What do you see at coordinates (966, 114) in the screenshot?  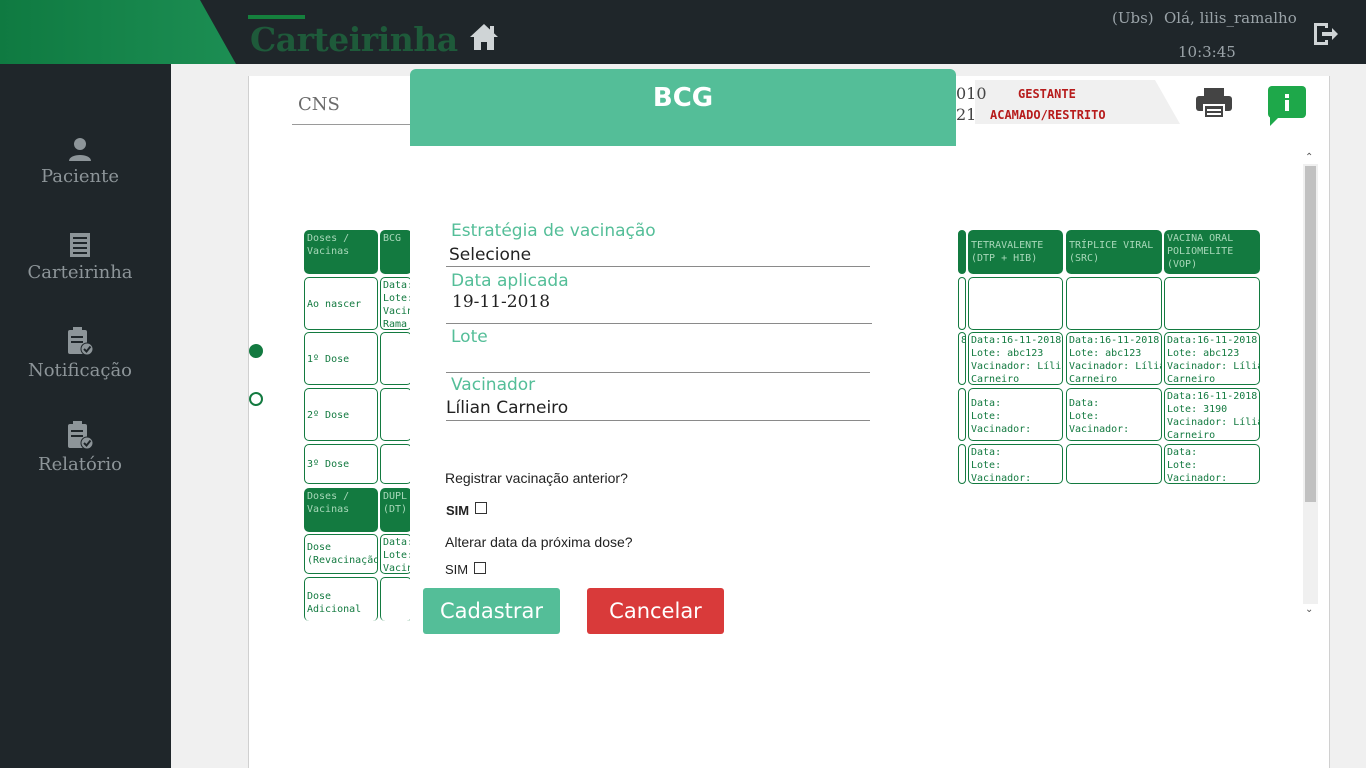 I see `patient-number-2: 21` at bounding box center [966, 114].